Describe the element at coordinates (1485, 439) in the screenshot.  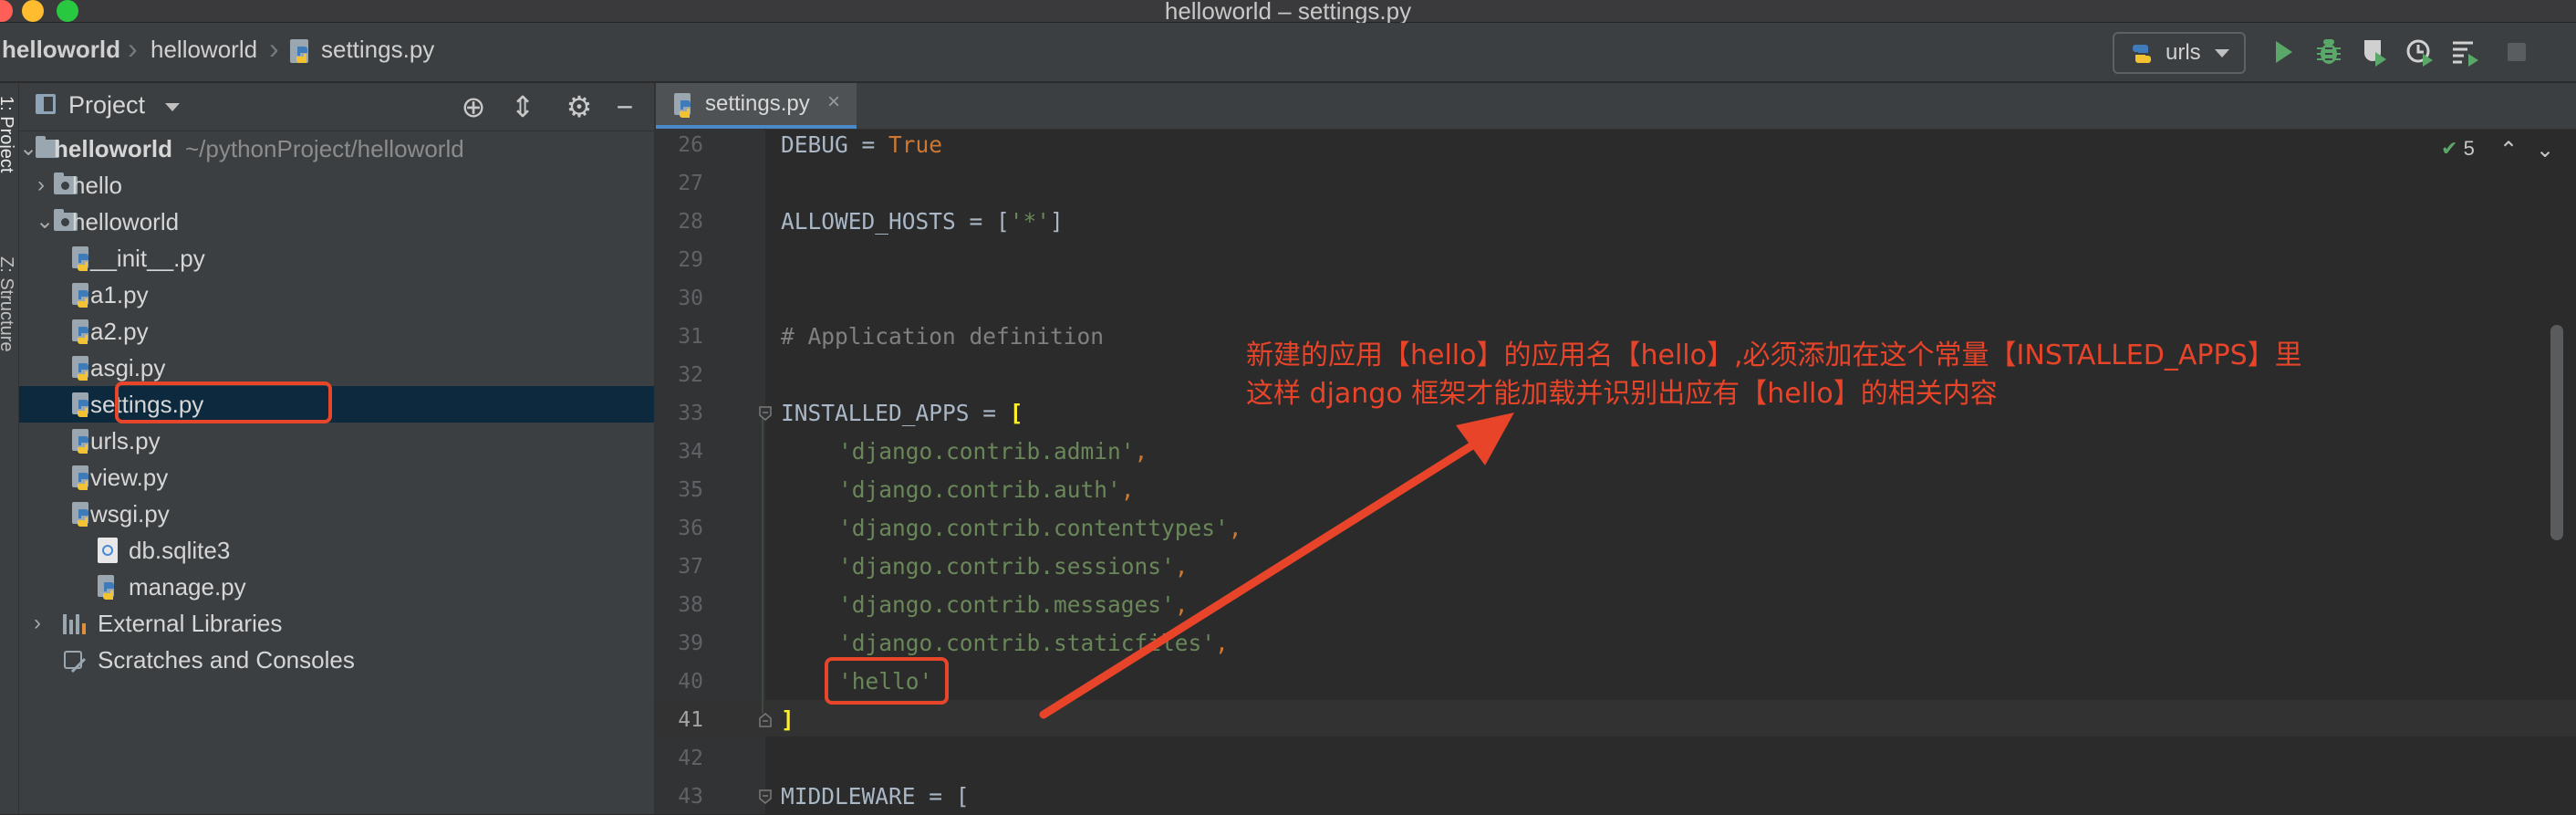
I see `annotation-arrow-head` at that location.